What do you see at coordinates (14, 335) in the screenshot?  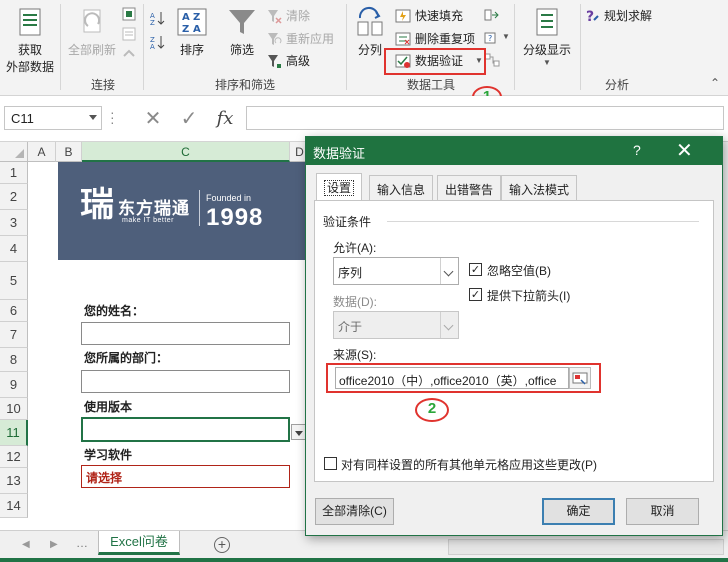 I see `row-header-7: 7` at bounding box center [14, 335].